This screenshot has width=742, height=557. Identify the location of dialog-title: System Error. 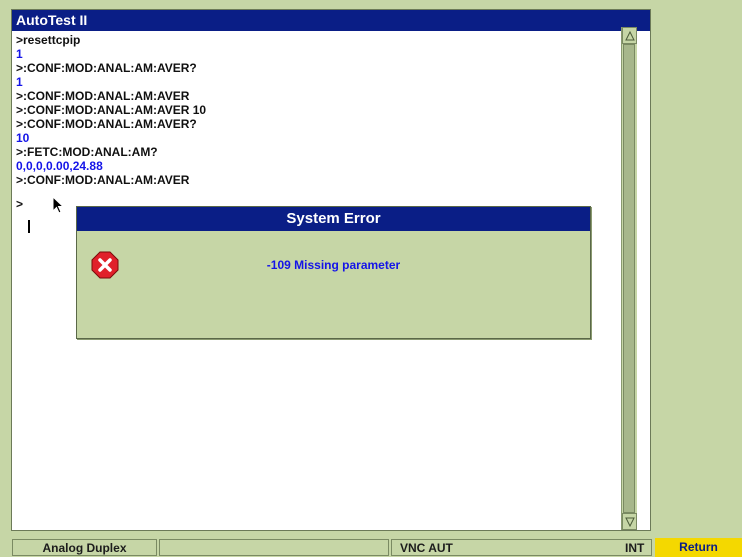
(333, 219).